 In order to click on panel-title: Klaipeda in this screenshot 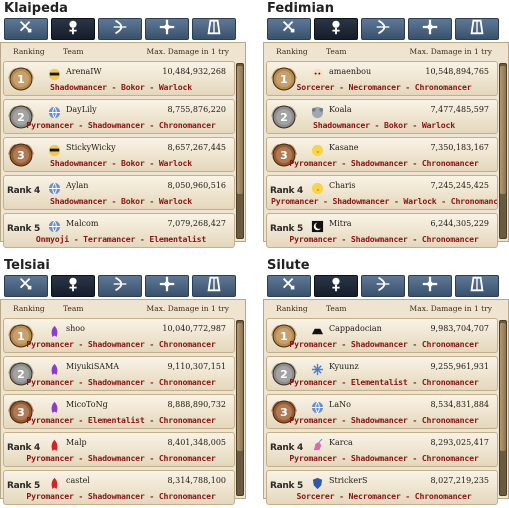, I will do `click(36, 8)`.